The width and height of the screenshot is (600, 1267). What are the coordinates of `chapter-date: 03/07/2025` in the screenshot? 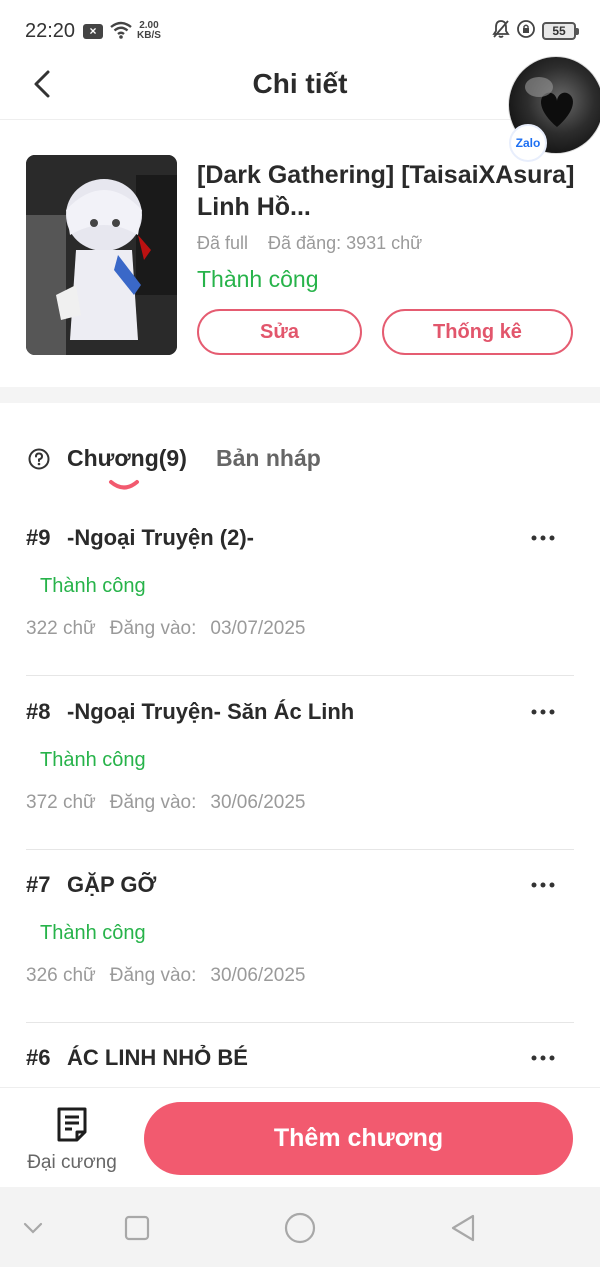 It's located at (258, 628).